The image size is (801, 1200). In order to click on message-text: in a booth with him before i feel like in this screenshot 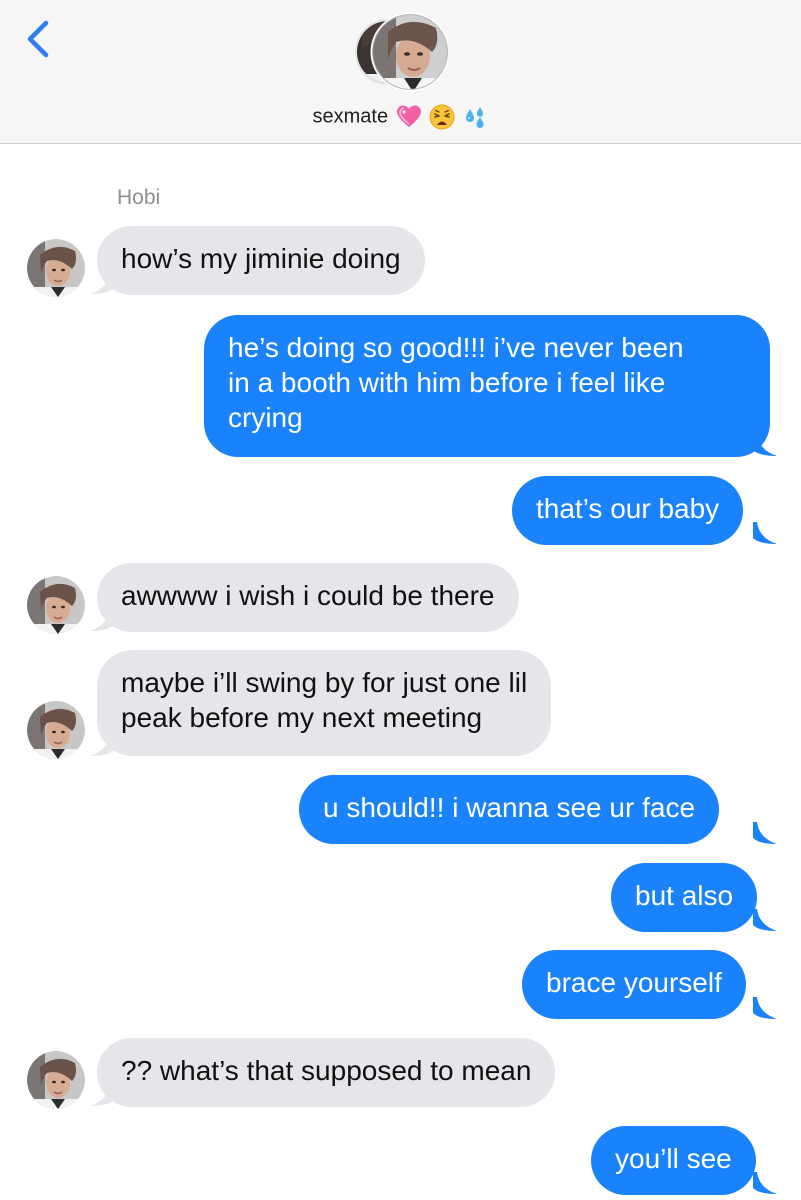, I will do `click(447, 382)`.